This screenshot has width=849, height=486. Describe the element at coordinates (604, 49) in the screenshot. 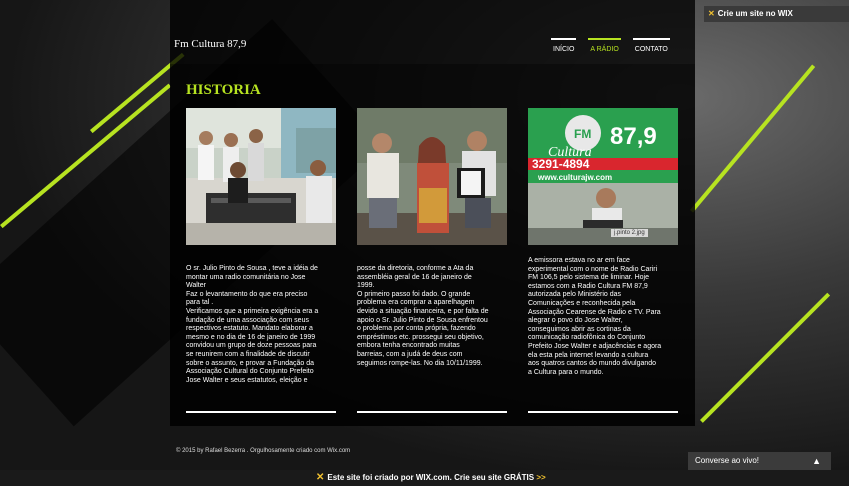

I see `nav-item-label: A RÁDIO` at that location.